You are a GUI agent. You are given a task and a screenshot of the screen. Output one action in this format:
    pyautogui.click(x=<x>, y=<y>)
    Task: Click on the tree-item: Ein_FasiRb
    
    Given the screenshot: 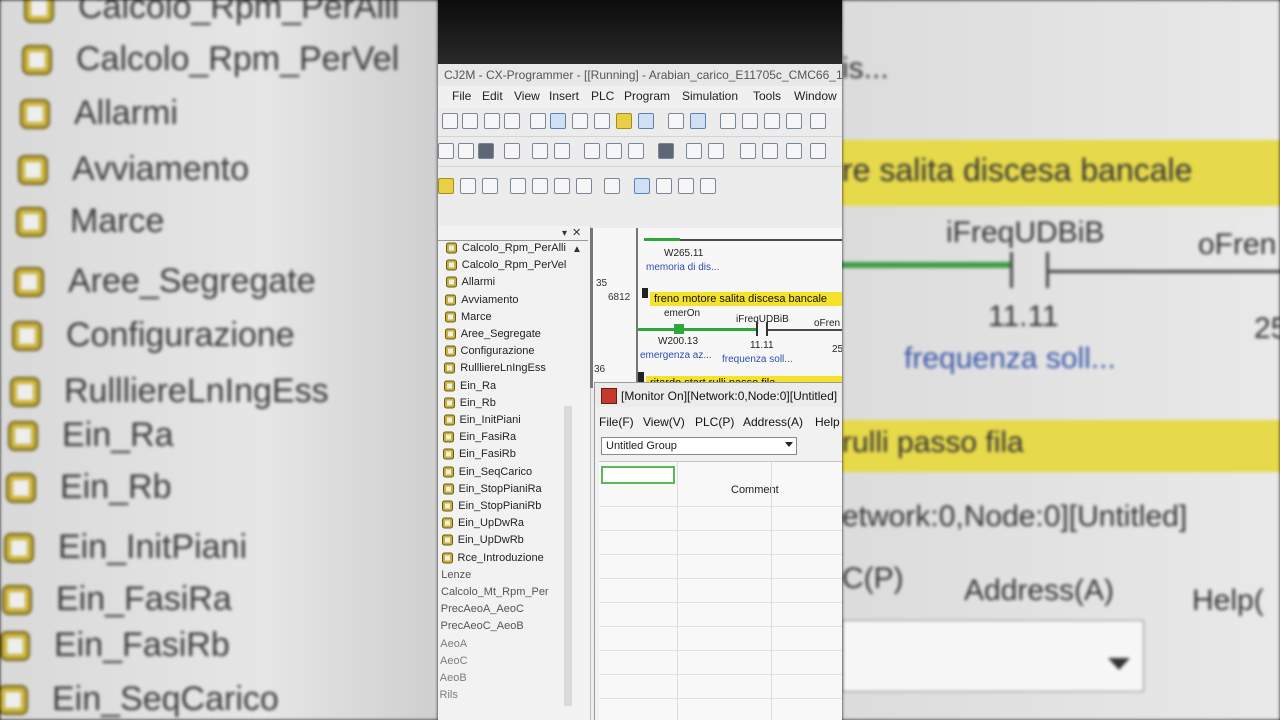 What is the action you would take?
    pyautogui.click(x=479, y=454)
    